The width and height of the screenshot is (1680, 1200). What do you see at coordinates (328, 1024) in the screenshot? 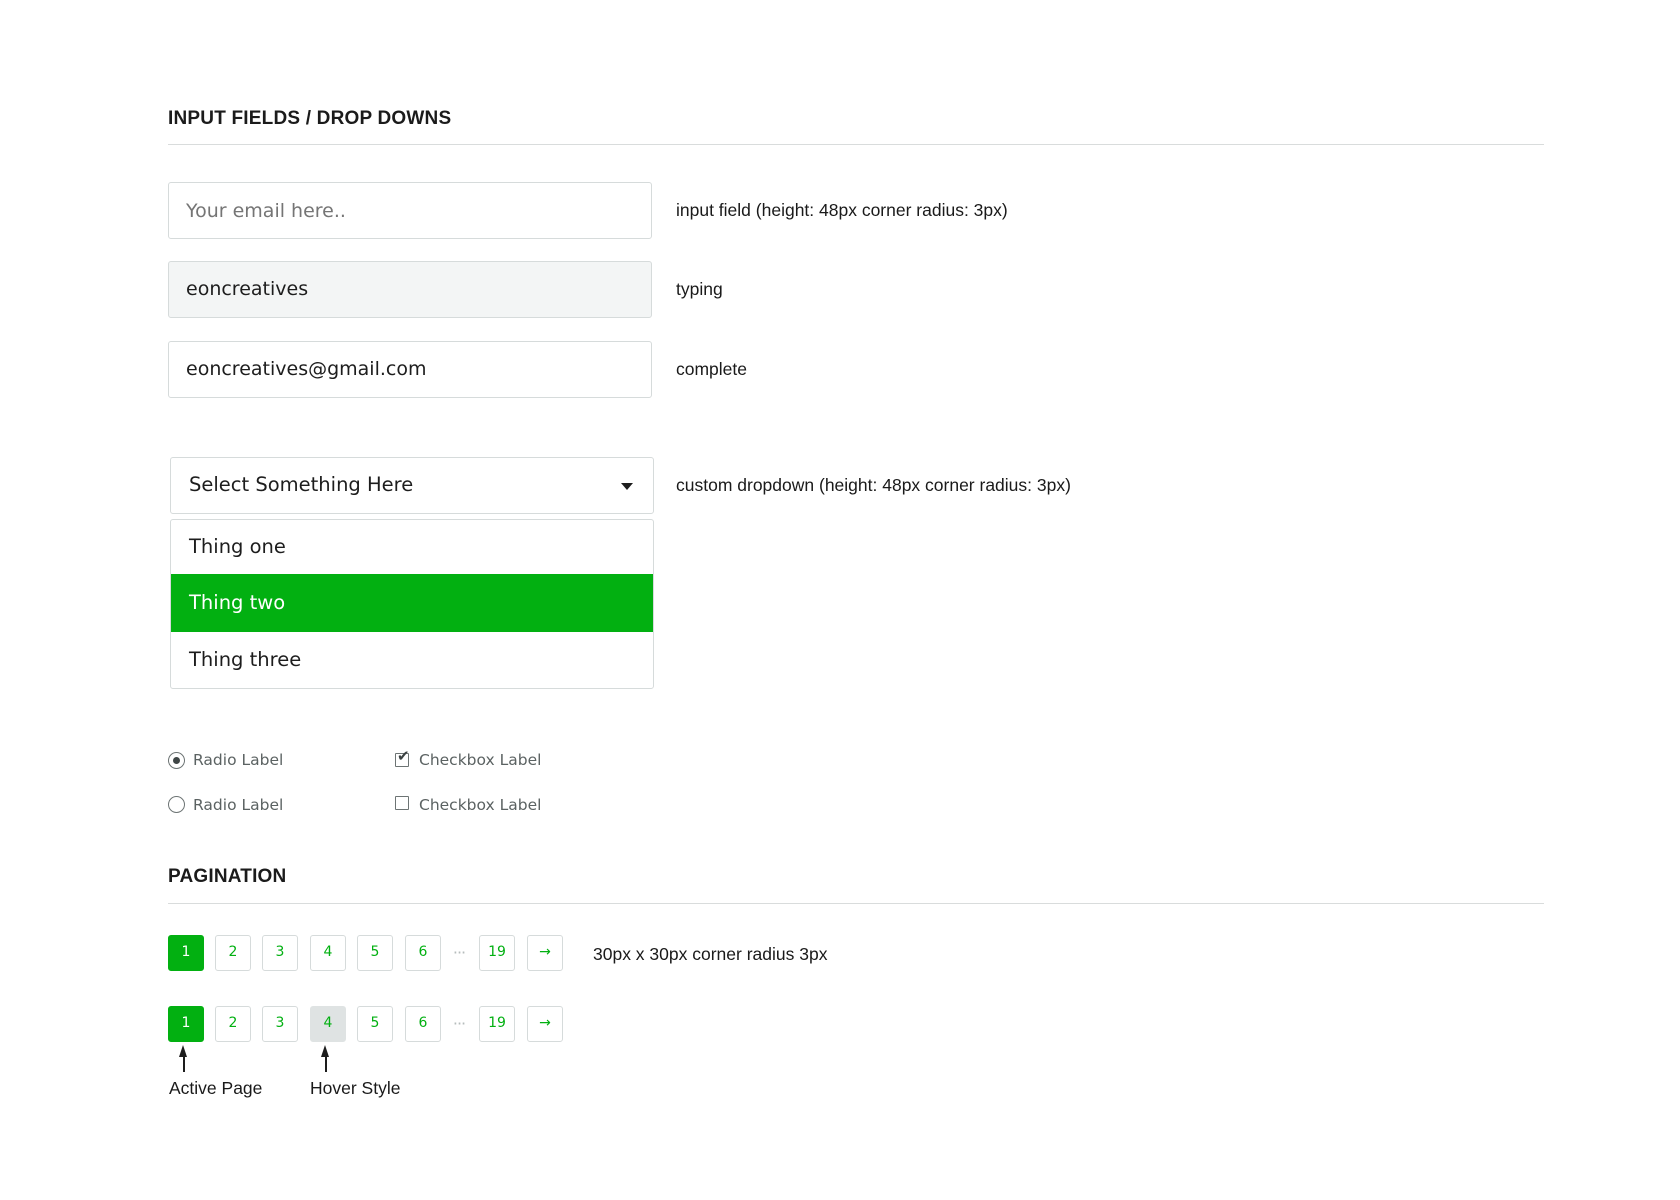
I see `page-button-4-hover: 4` at bounding box center [328, 1024].